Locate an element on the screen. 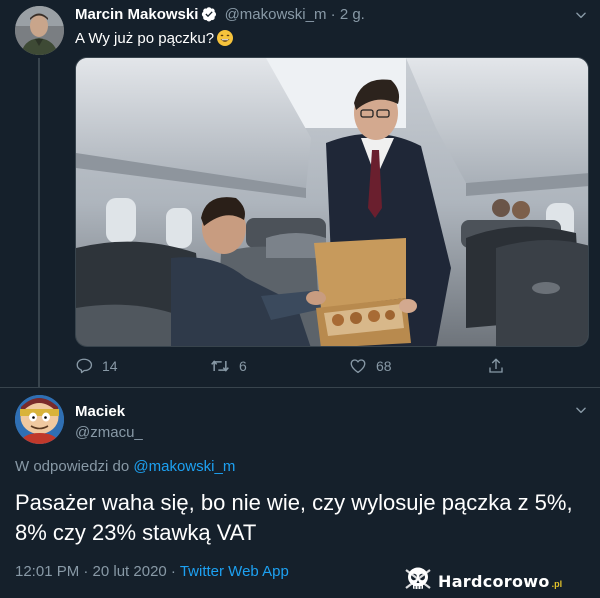 The image size is (600, 598). tweet-text-content: A Wy już po pączku? is located at coordinates (145, 38).